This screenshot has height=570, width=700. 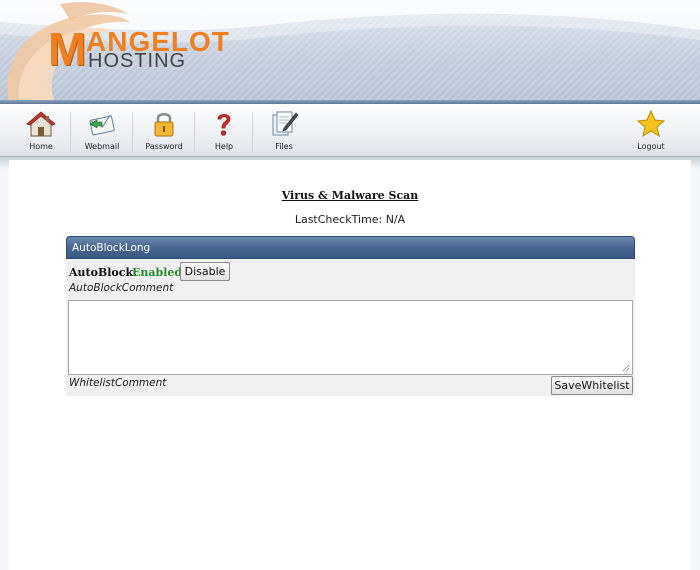 I want to click on main-toolbar: Home Webmail Password Help Files Logout, so click(x=350, y=130).